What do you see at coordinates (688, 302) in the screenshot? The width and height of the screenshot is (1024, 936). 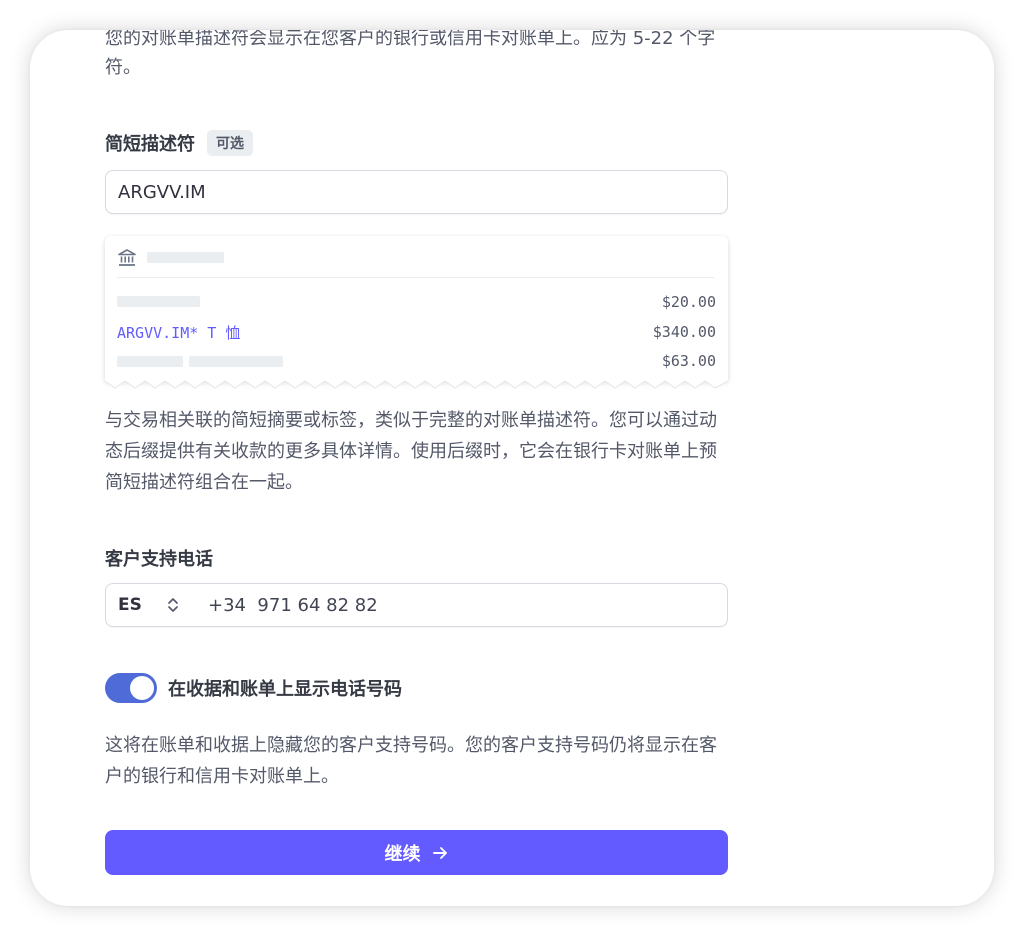 I see `row-1-amount: $20.00` at bounding box center [688, 302].